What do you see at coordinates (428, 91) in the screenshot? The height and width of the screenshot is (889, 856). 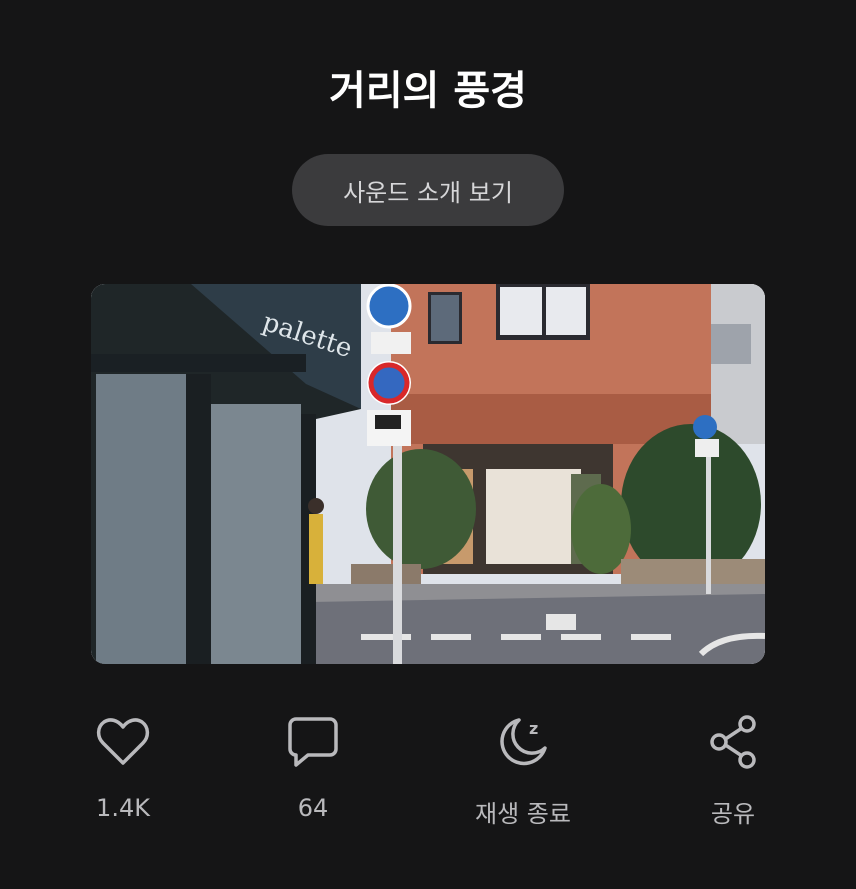 I see `page-title: 거리의 풍경` at bounding box center [428, 91].